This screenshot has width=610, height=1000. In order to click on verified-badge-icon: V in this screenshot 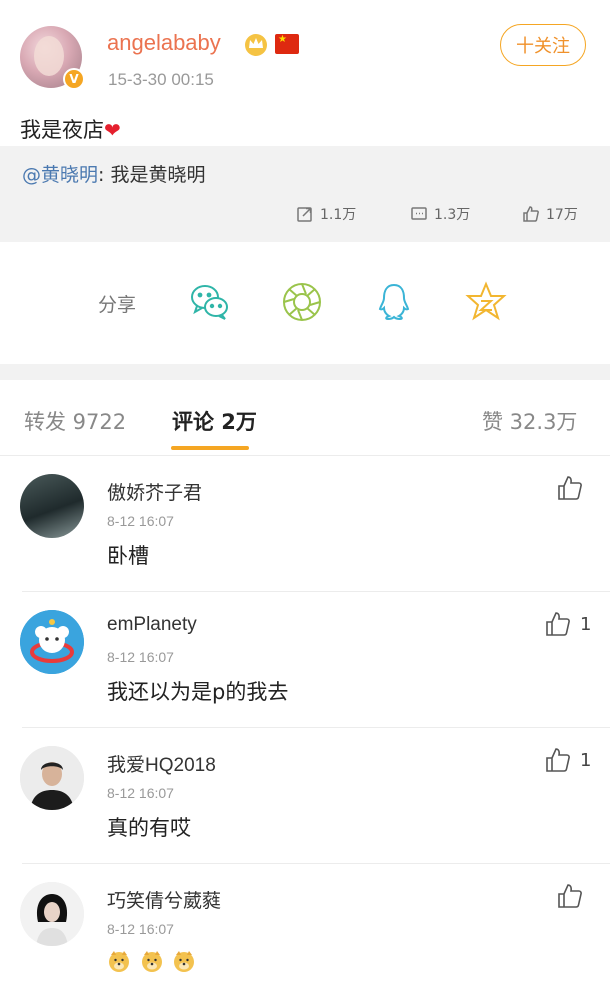, I will do `click(74, 79)`.